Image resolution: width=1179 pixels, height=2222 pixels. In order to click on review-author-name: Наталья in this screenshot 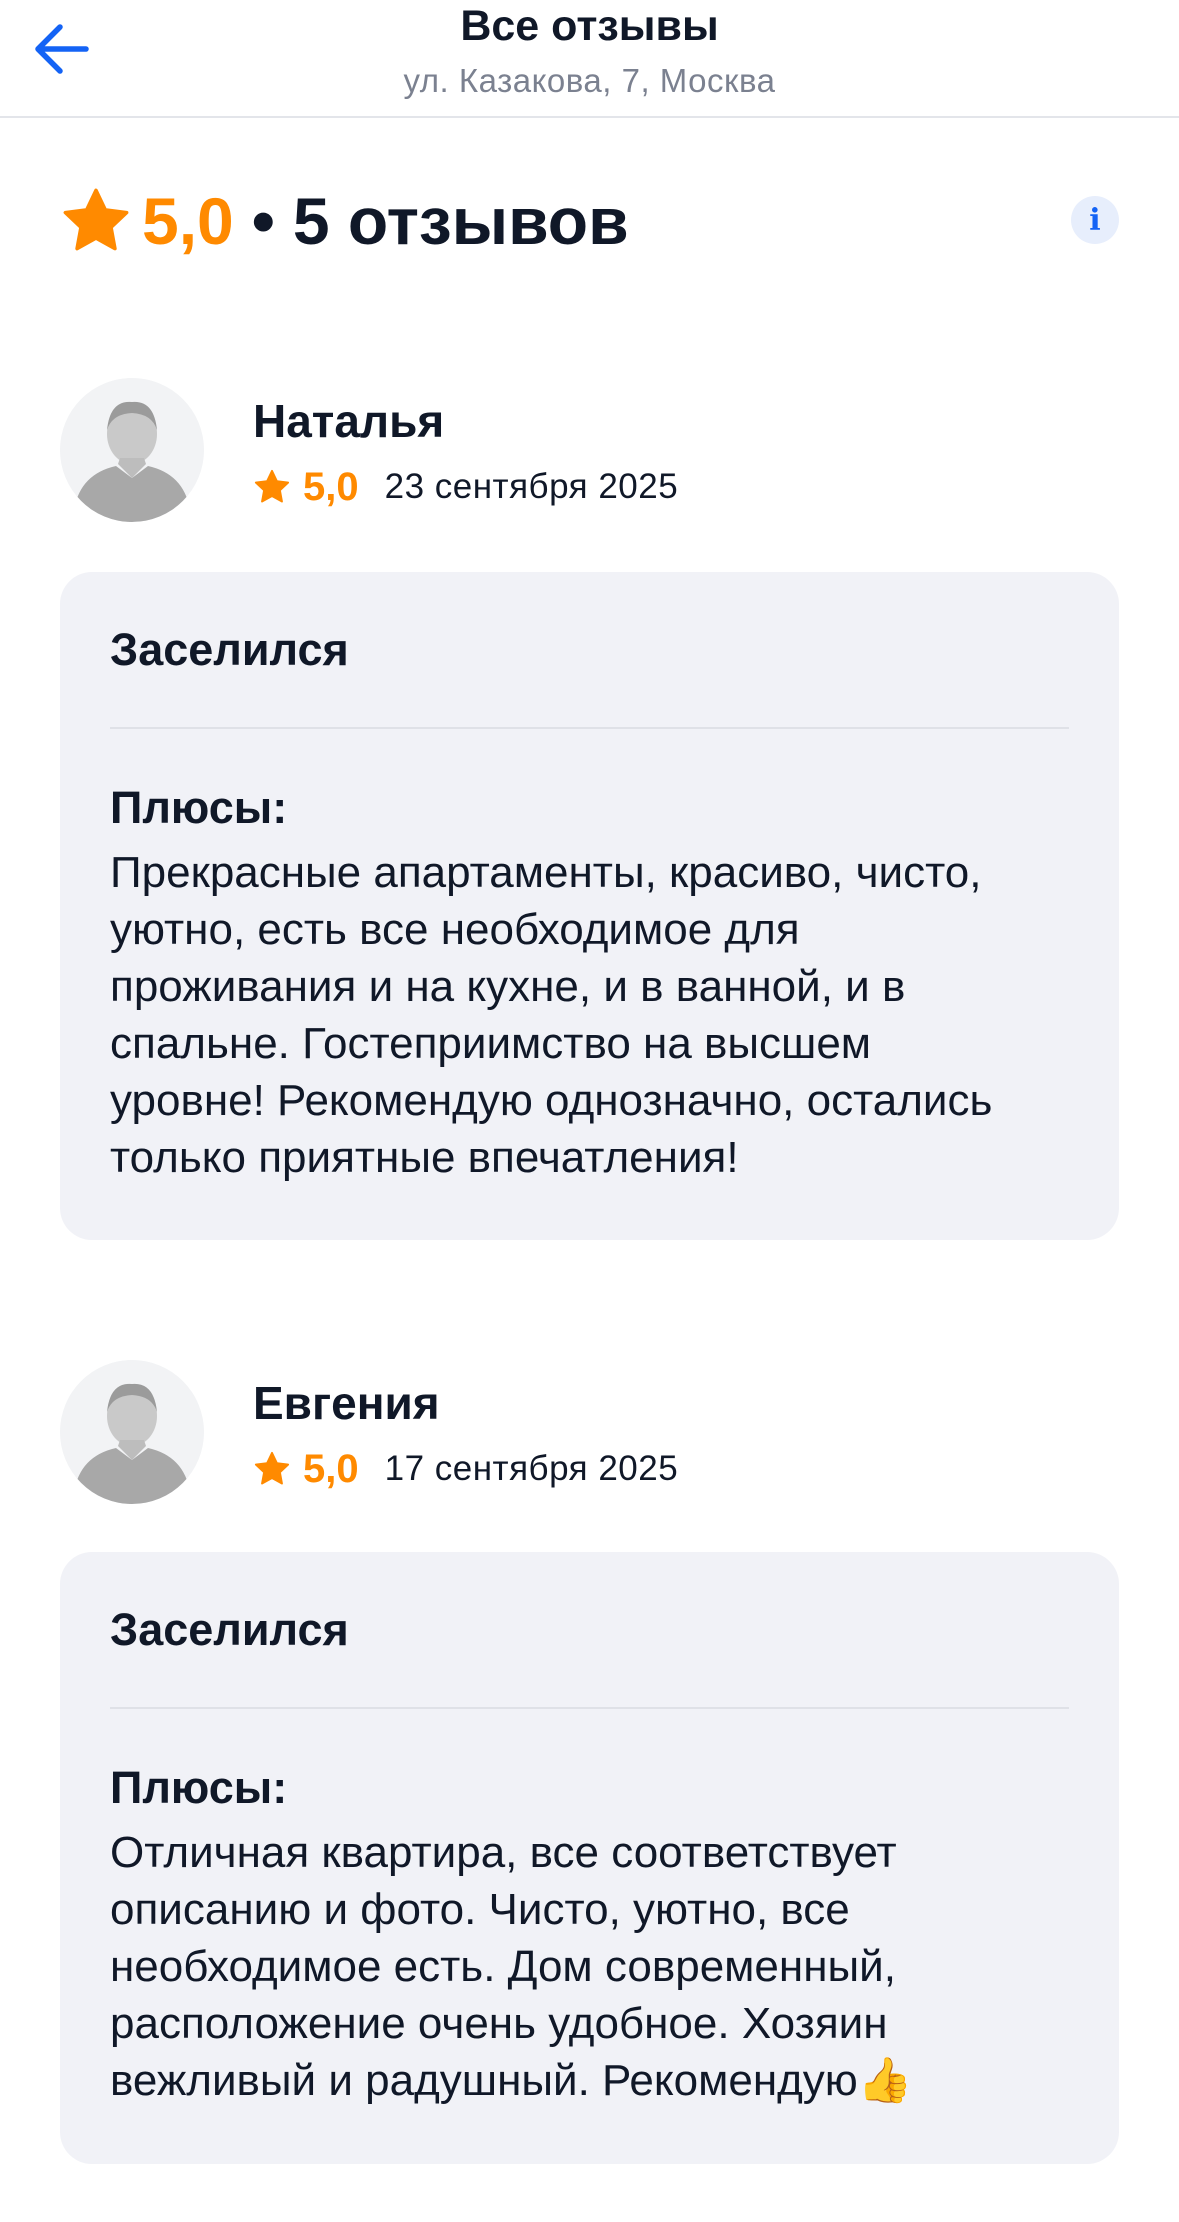, I will do `click(349, 421)`.